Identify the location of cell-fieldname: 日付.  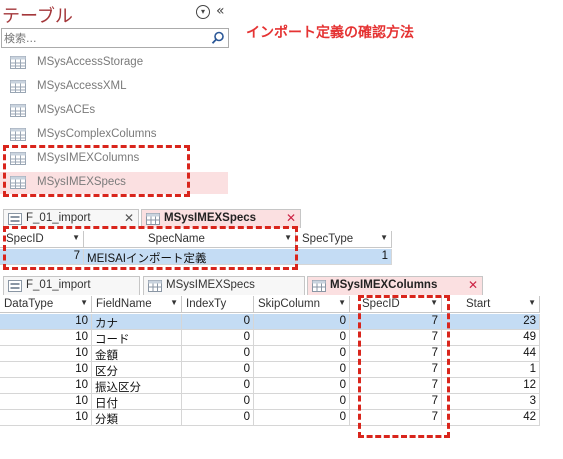
(137, 402).